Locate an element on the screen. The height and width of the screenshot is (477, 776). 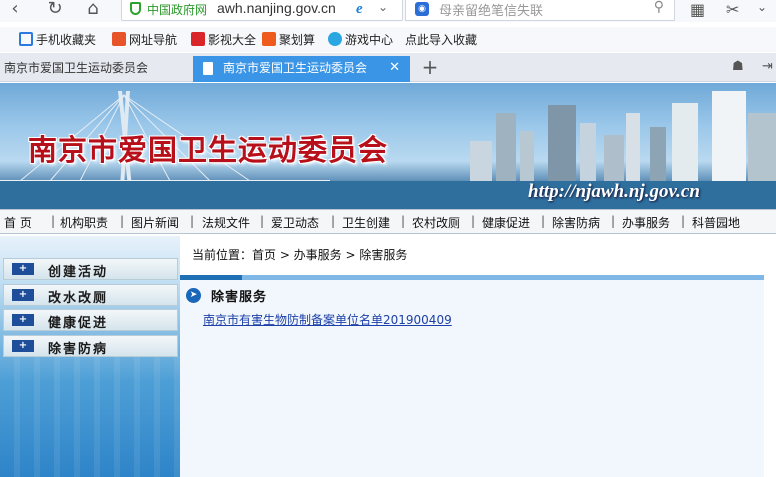
bookmark-import: 点此导入收藏 is located at coordinates (441, 39).